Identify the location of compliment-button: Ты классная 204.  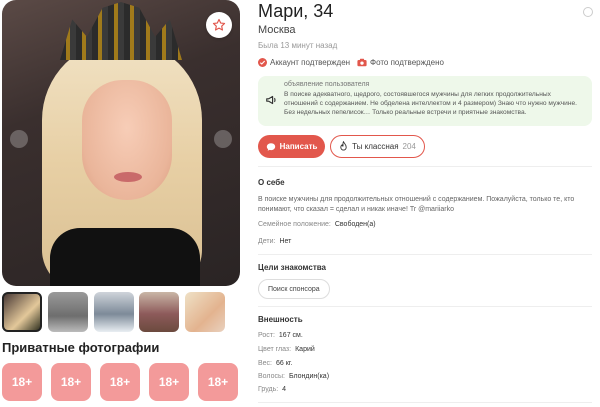
(377, 146).